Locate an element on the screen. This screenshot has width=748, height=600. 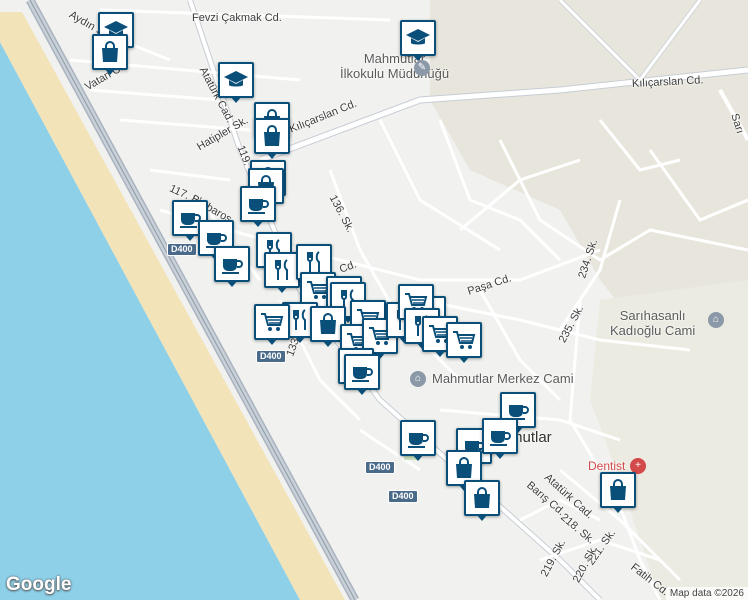
place-name-line2: Kadıoğlu Cami is located at coordinates (653, 330).